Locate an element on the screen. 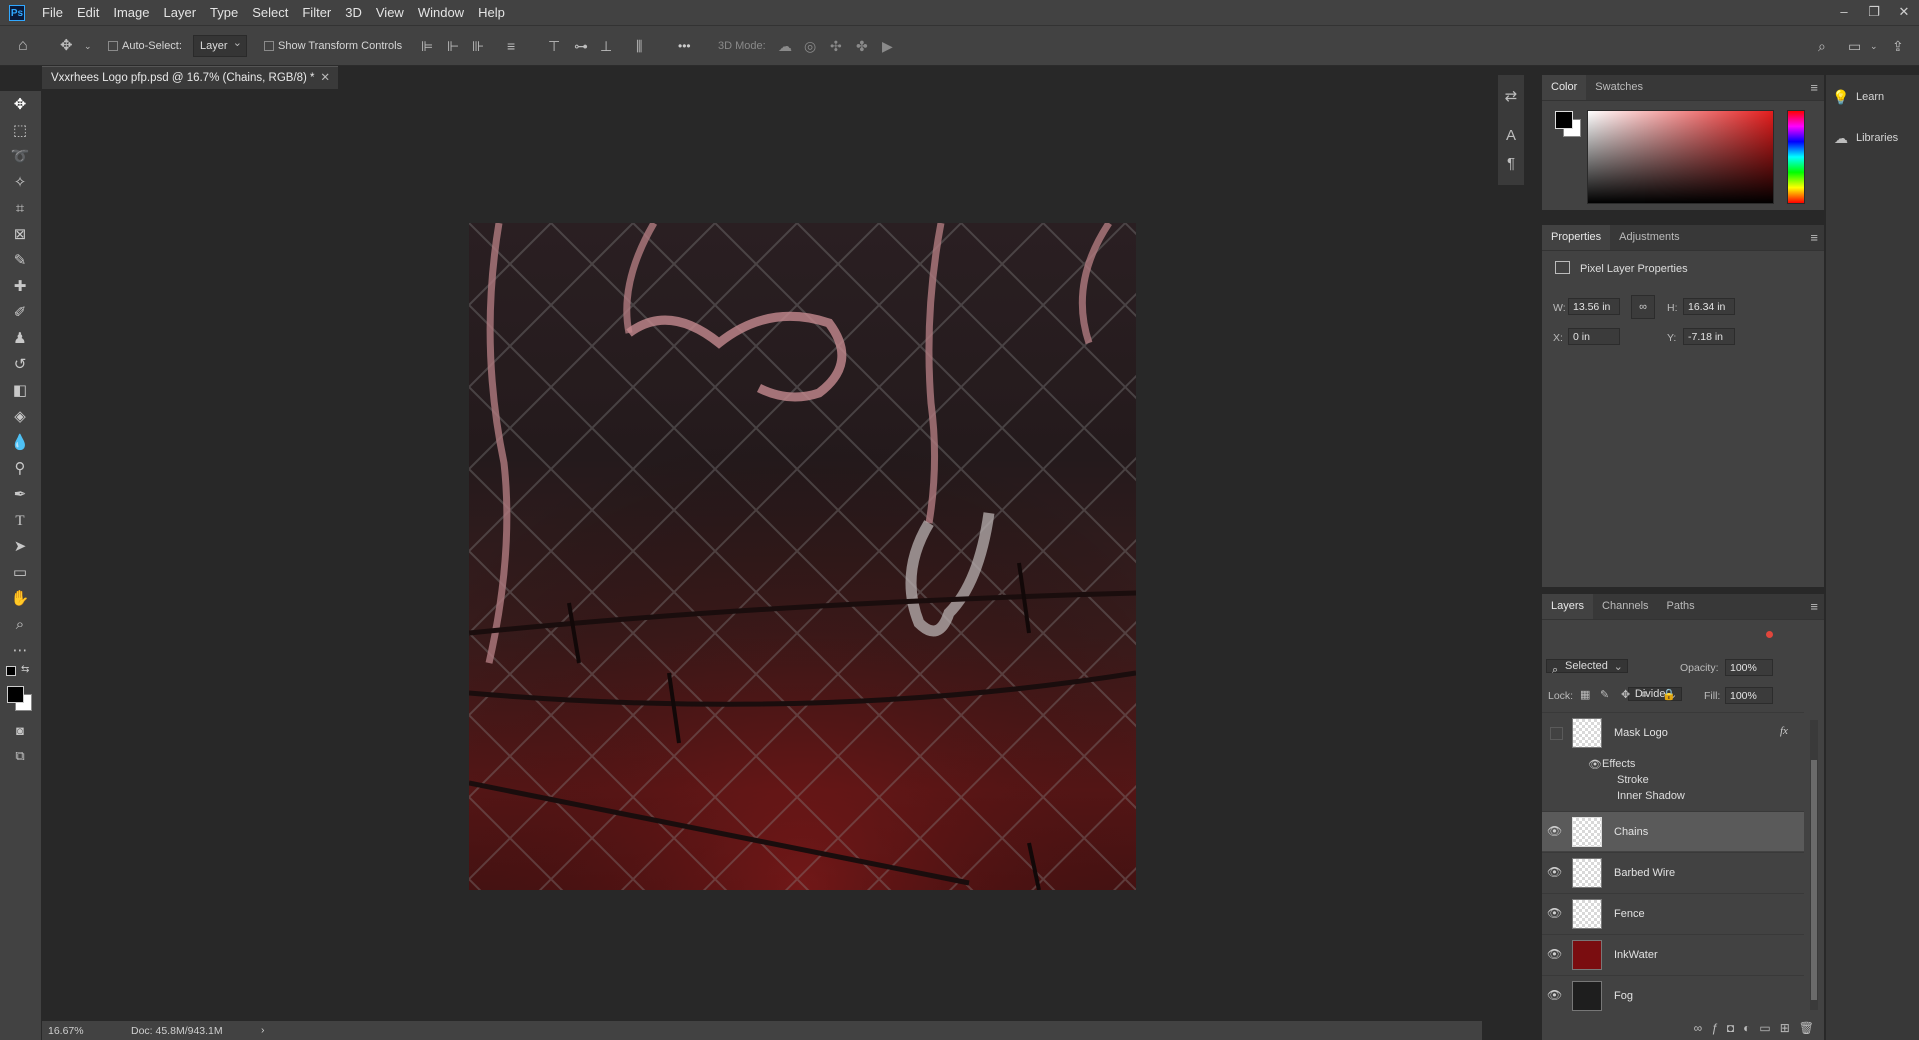  tab-color: Color is located at coordinates (1564, 87).